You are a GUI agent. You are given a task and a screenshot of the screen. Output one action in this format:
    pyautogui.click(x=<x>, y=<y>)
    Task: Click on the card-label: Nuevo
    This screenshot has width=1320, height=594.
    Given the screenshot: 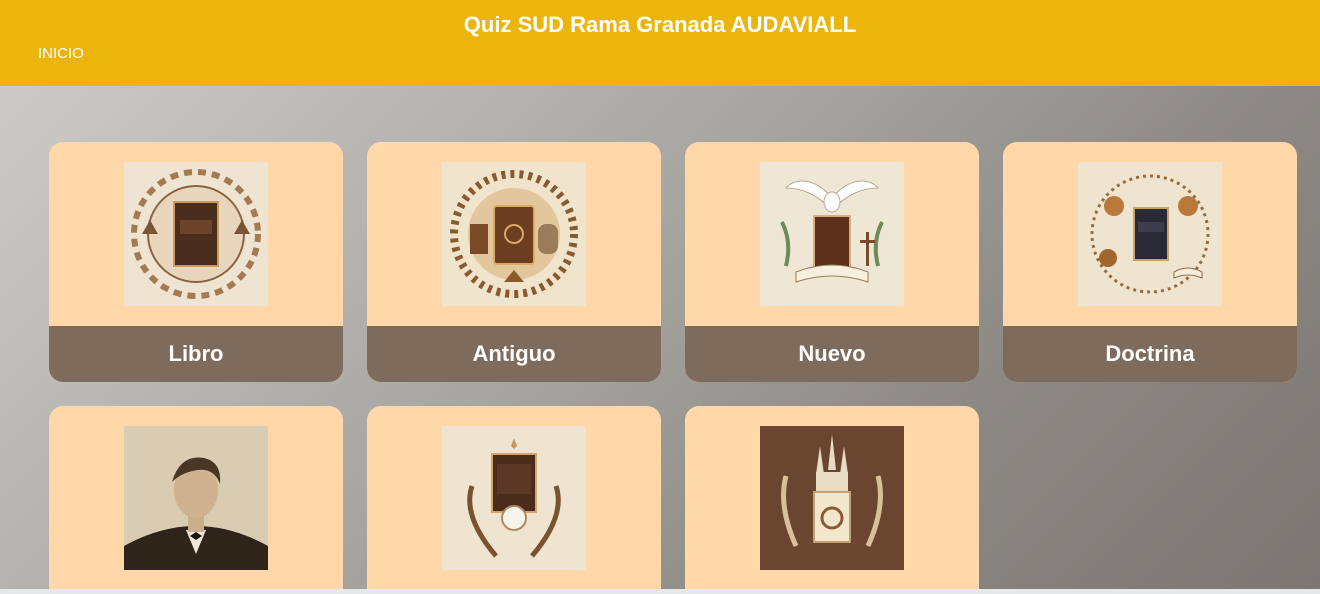 What is the action you would take?
    pyautogui.click(x=832, y=353)
    